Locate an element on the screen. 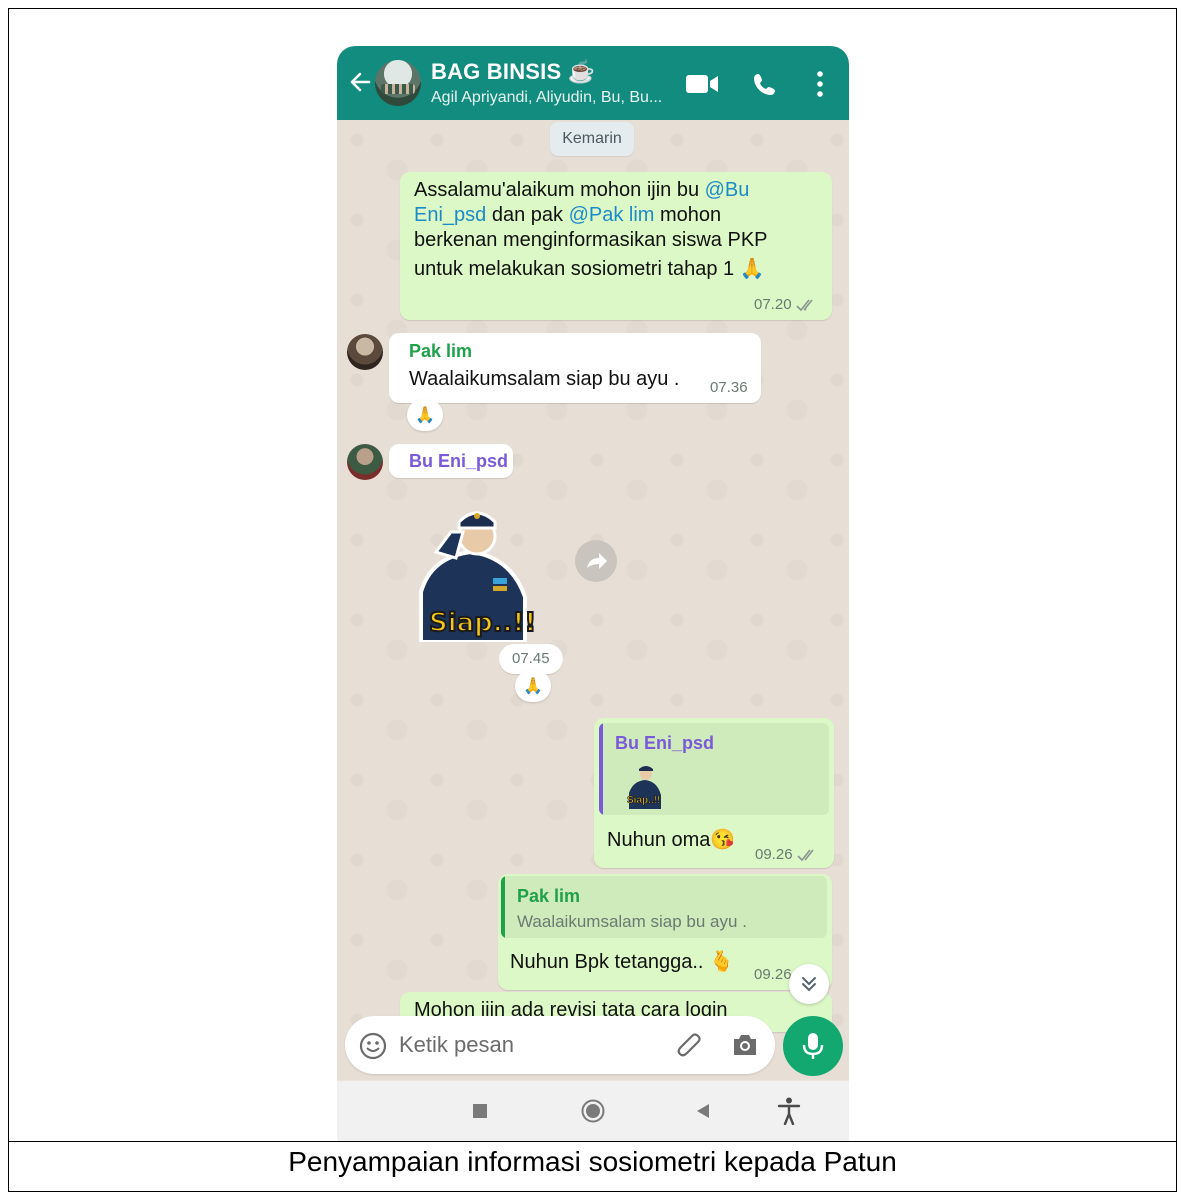 This screenshot has height=1194, width=1182. quoted-sticker-caption: Siap..!! is located at coordinates (644, 801).